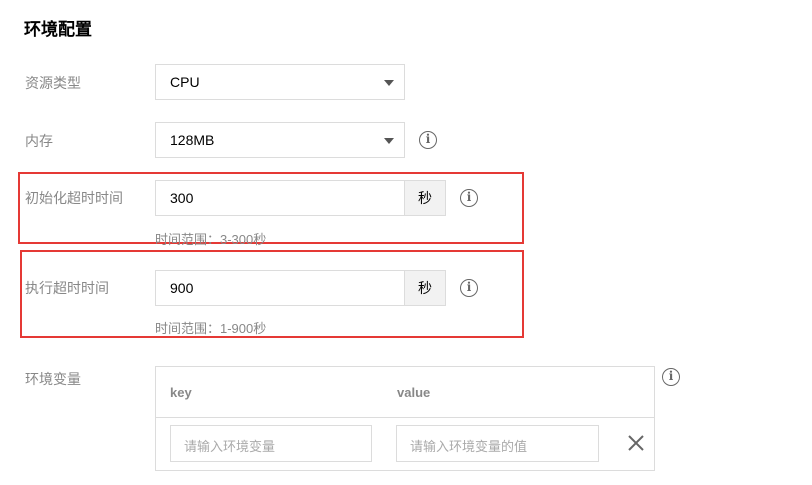 The height and width of the screenshot is (485, 812). I want to click on memory-select: 128MB, so click(280, 140).